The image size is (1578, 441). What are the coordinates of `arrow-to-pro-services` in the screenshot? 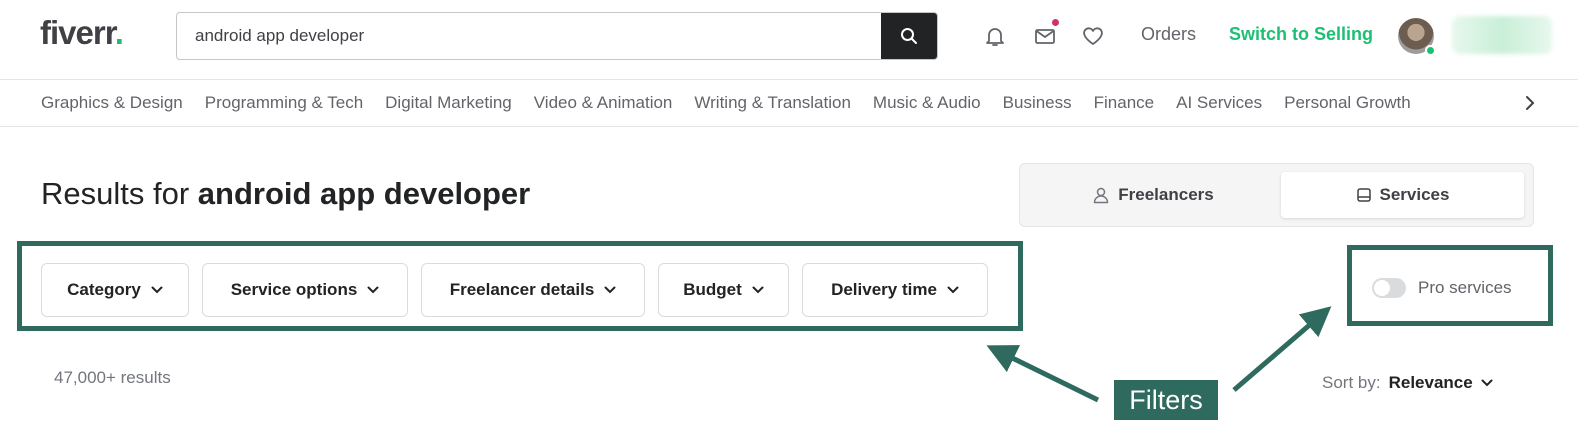 It's located at (1282, 349).